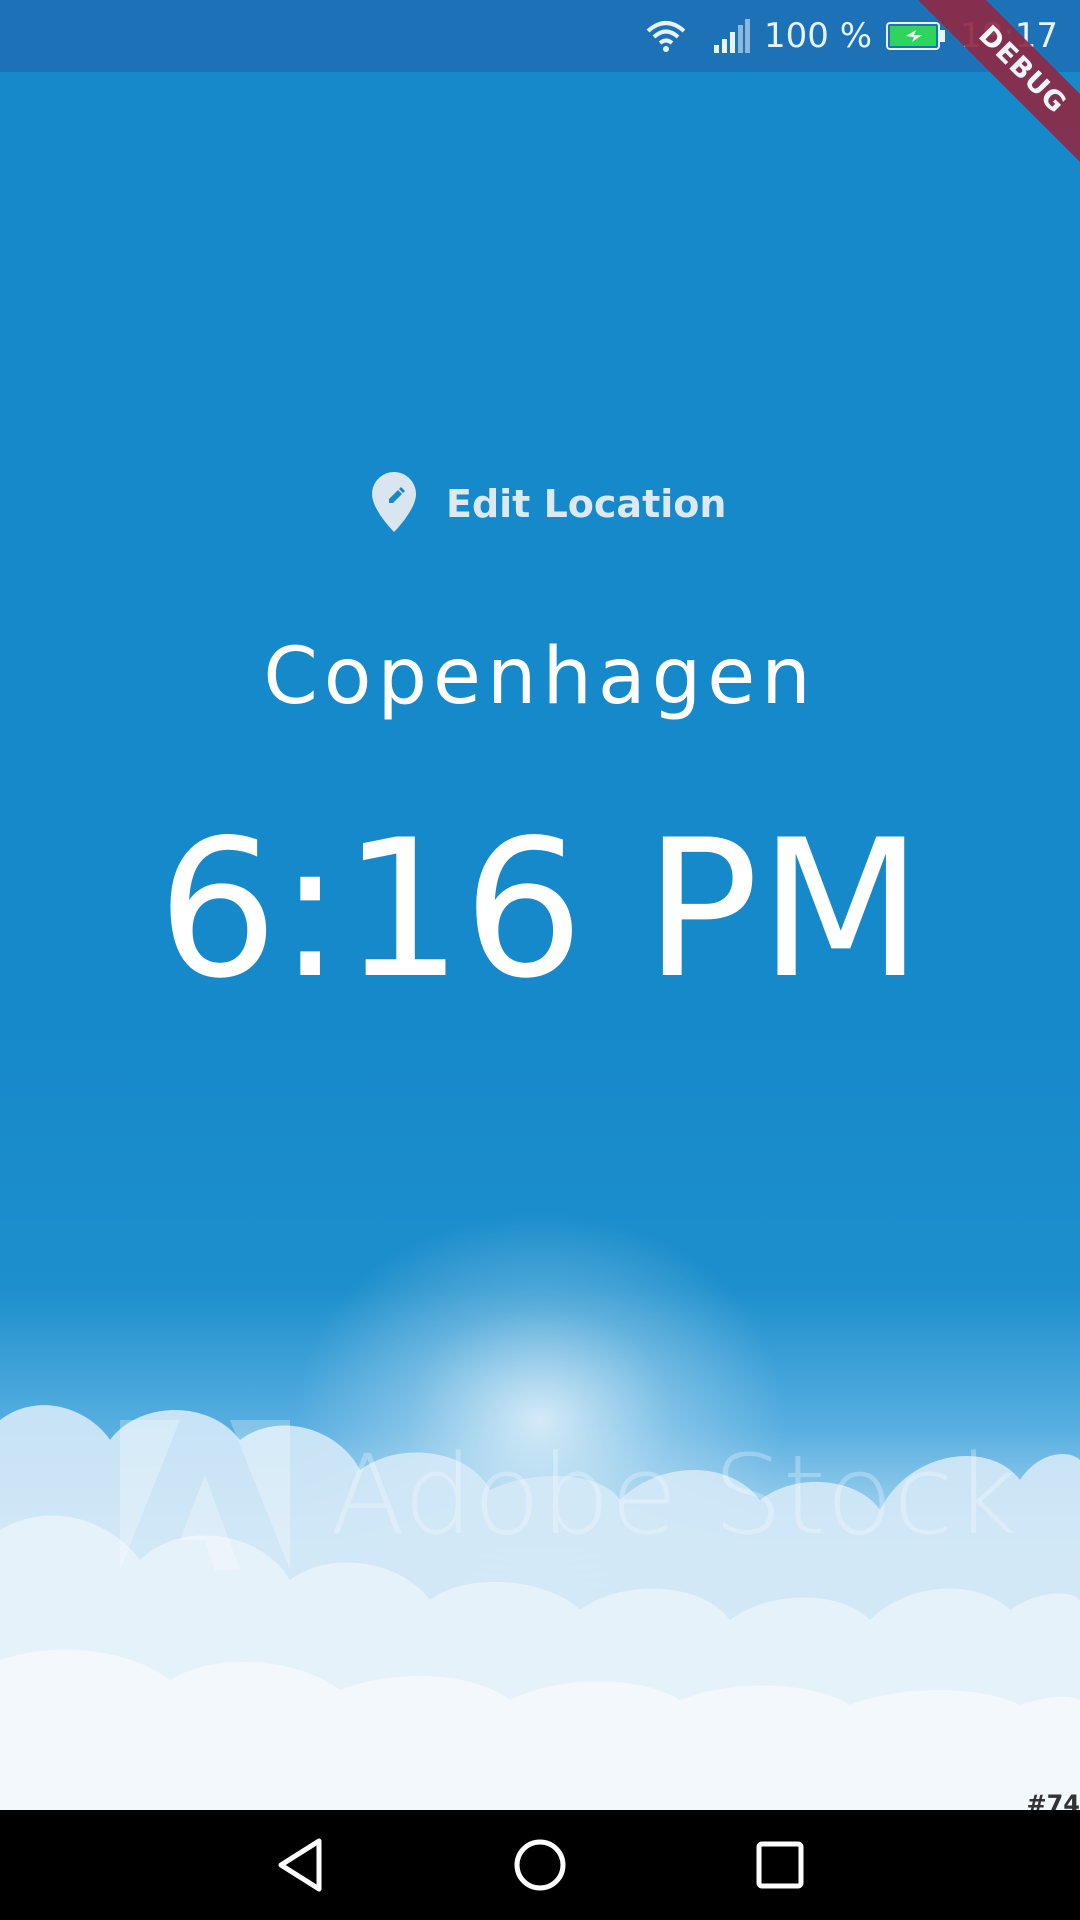 The image size is (1080, 1920). I want to click on adobe-logo-icon, so click(205, 1495).